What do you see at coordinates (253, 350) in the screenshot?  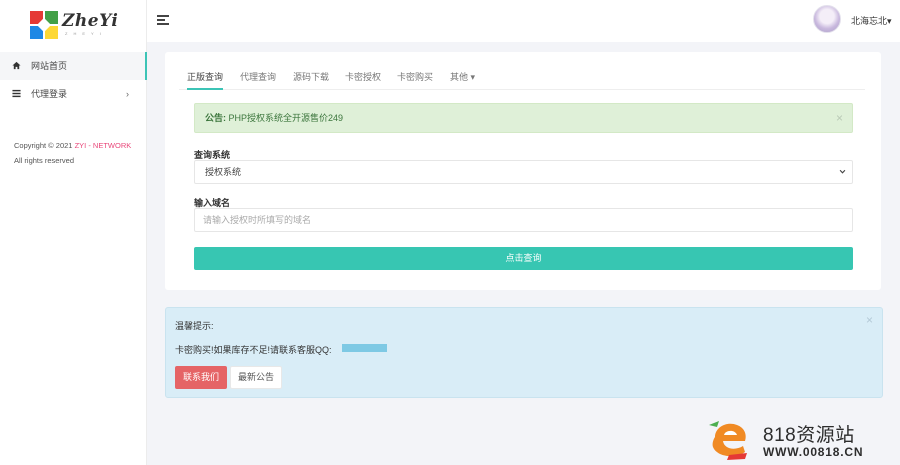 I see `tips-text: 卡密购买!如果库存不足!请联系客服QQ:` at bounding box center [253, 350].